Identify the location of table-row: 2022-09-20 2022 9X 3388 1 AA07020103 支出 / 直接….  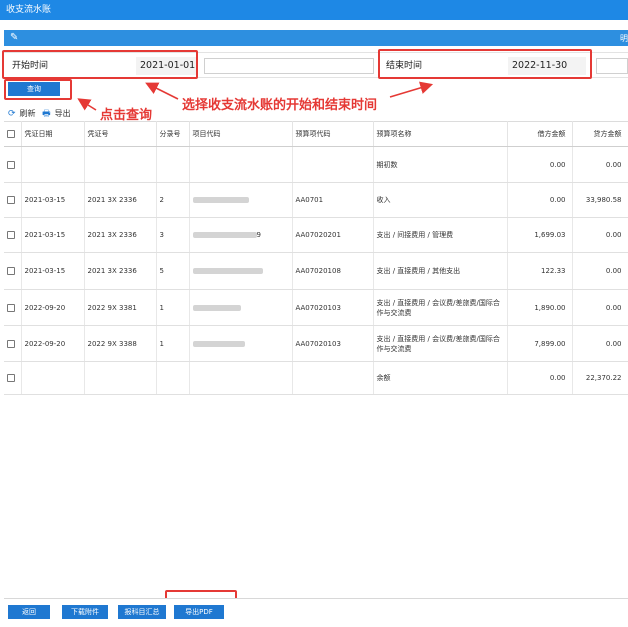
(316, 343).